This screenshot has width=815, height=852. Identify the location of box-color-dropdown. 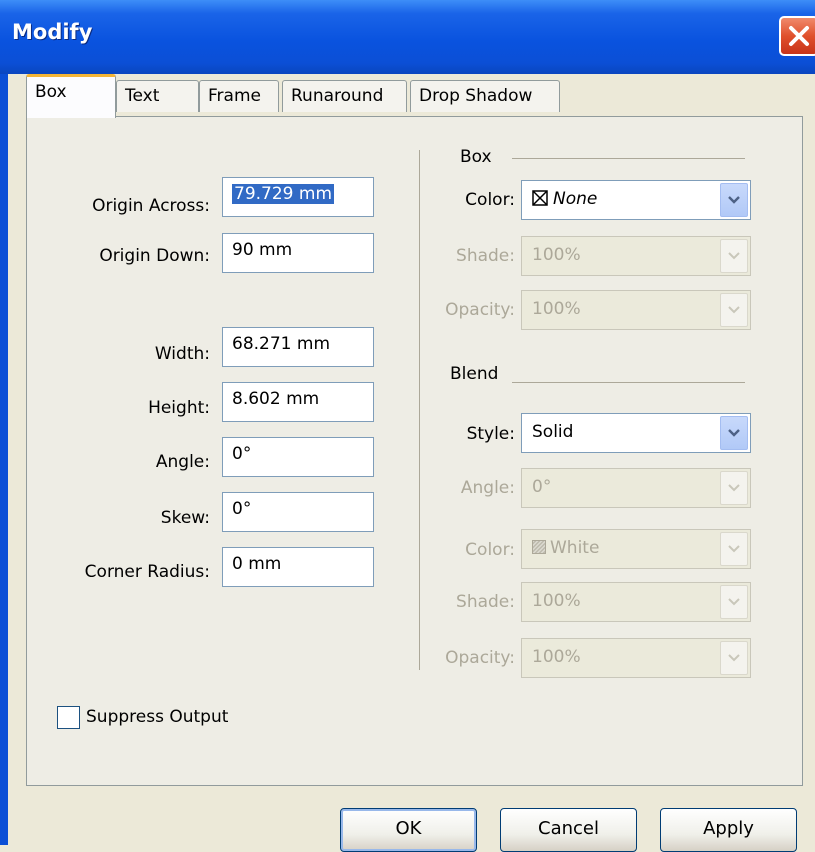
(734, 200).